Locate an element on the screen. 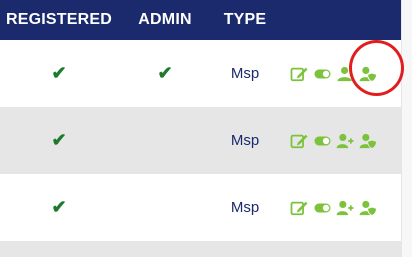 Image resolution: width=412 pixels, height=257 pixels. header-type: TYPE is located at coordinates (245, 19).